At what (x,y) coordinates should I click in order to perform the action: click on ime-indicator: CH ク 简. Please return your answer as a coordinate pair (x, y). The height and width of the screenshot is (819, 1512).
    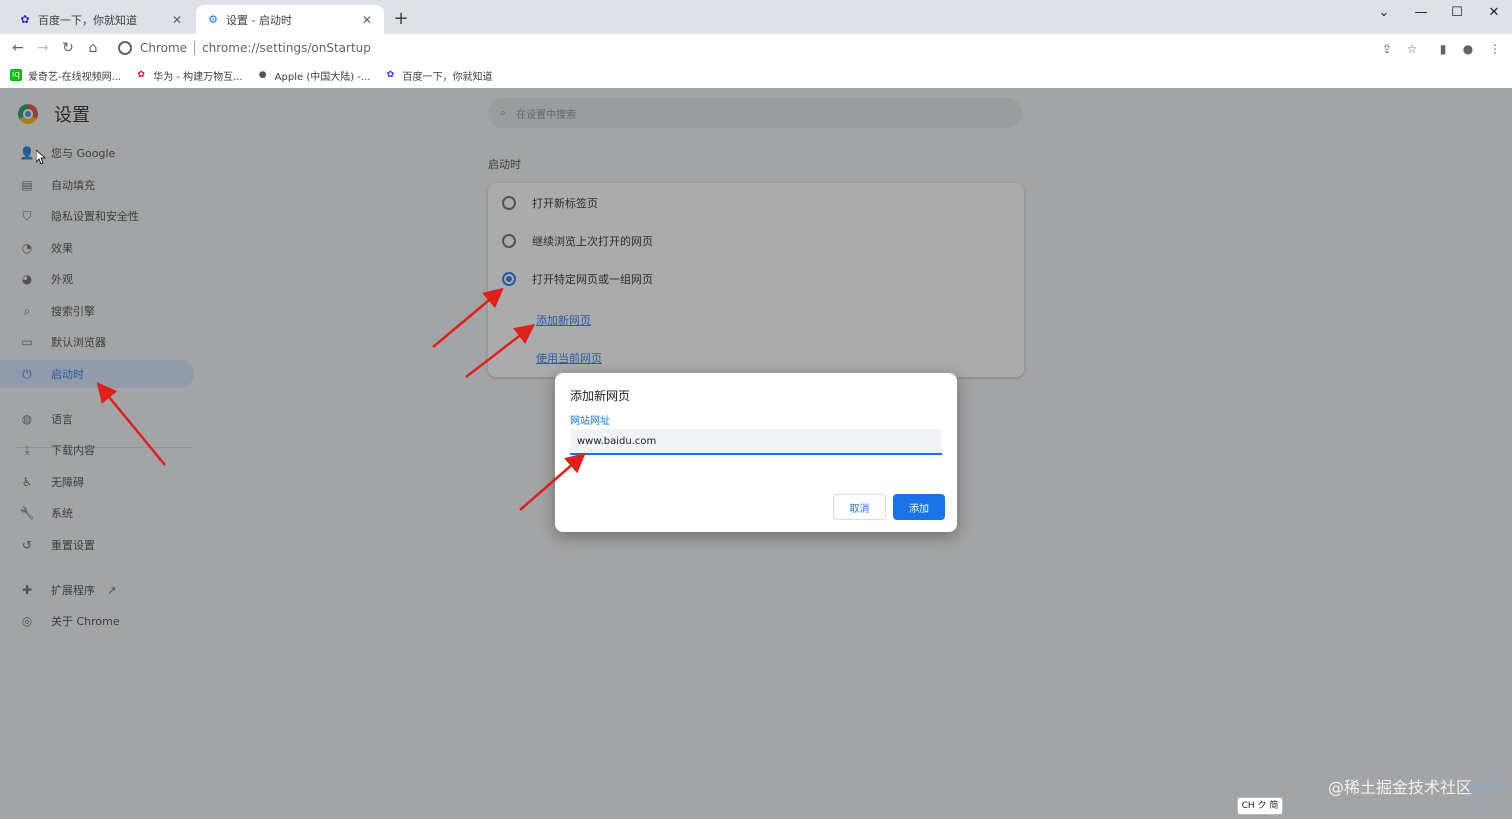
    Looking at the image, I should click on (1260, 806).